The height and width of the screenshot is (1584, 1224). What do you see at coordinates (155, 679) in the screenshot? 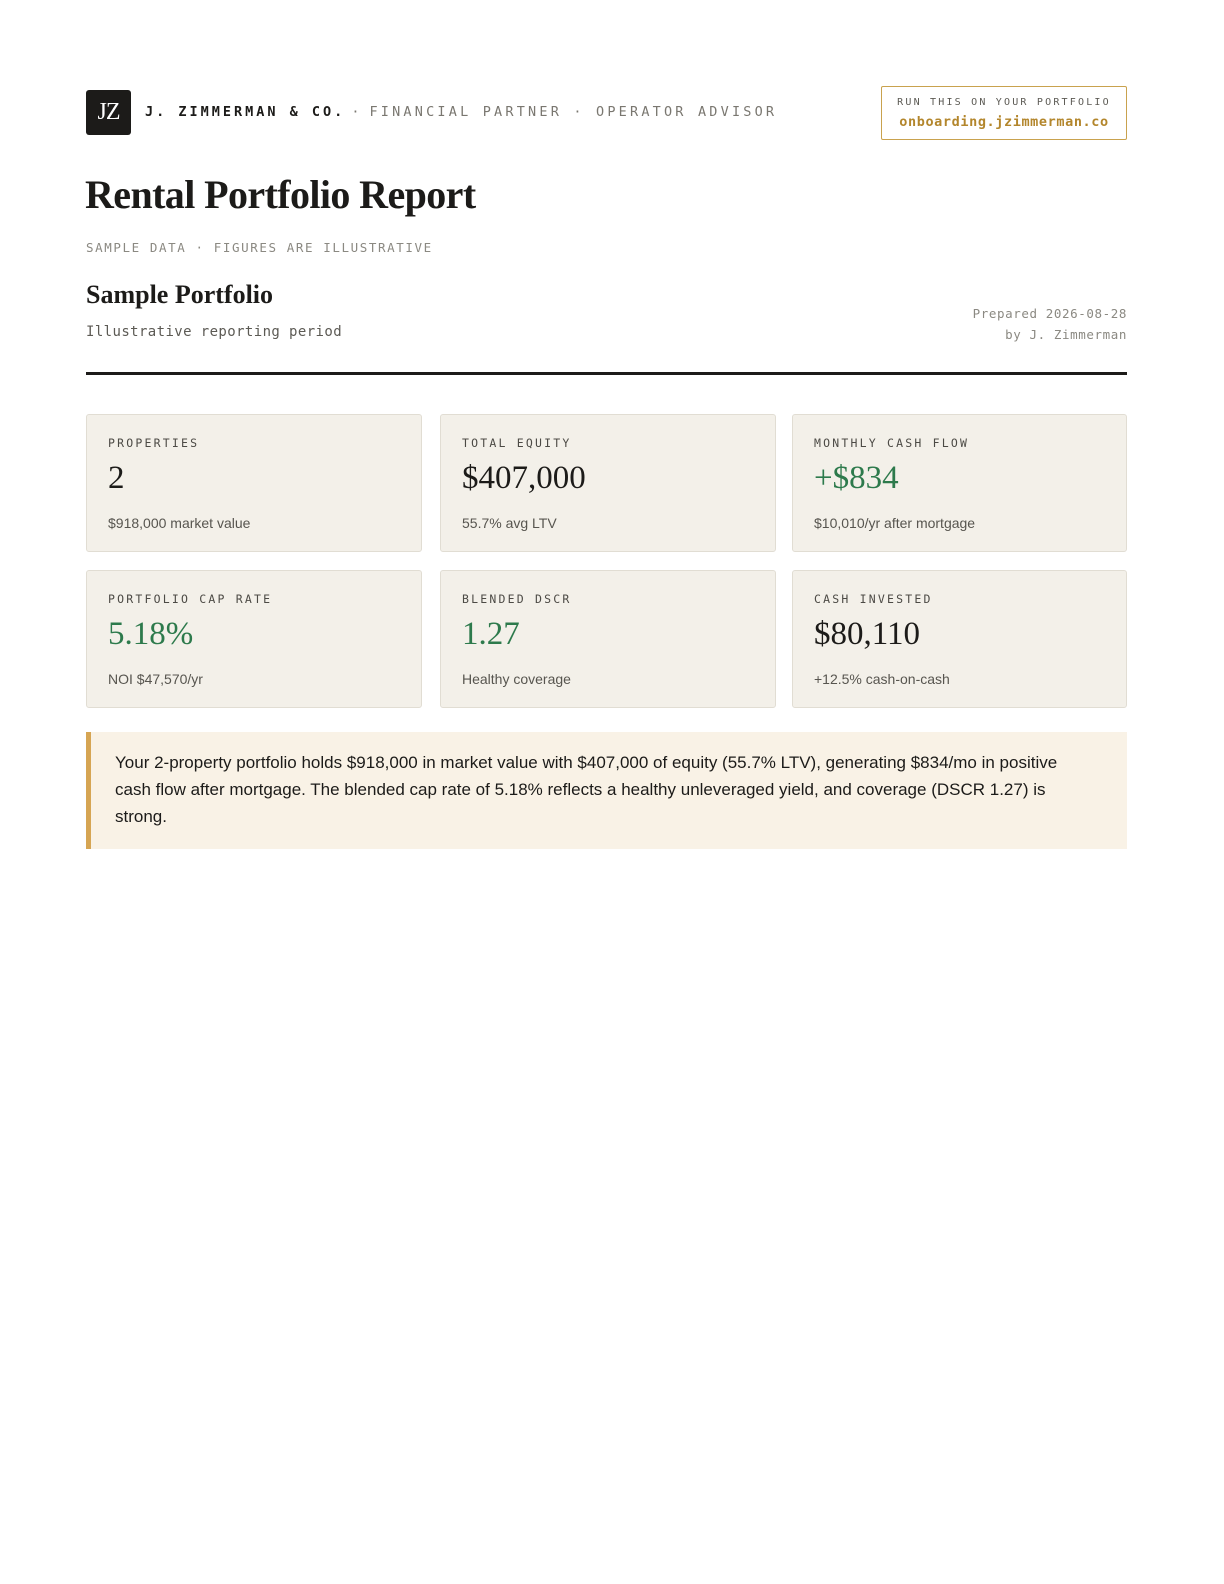
I see `stat-subtext: NOI $47,570/yr` at bounding box center [155, 679].